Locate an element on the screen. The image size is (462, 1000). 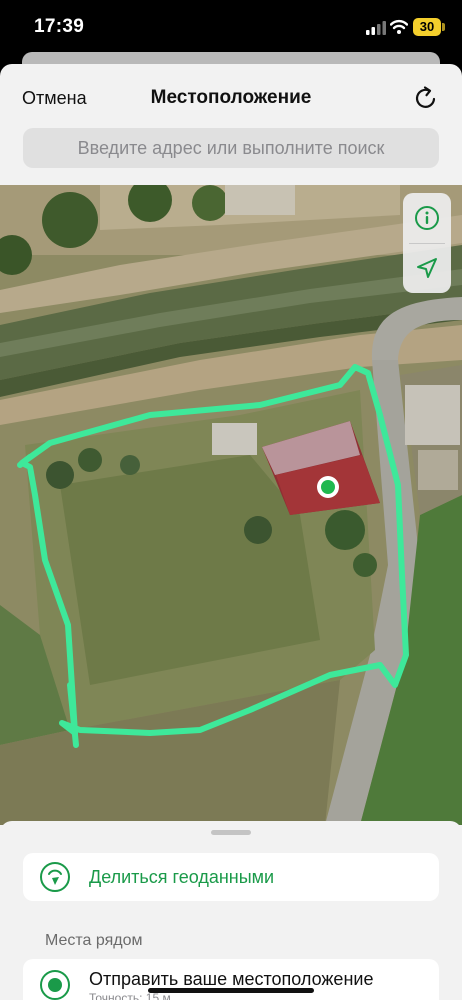
search-input is located at coordinates (231, 148).